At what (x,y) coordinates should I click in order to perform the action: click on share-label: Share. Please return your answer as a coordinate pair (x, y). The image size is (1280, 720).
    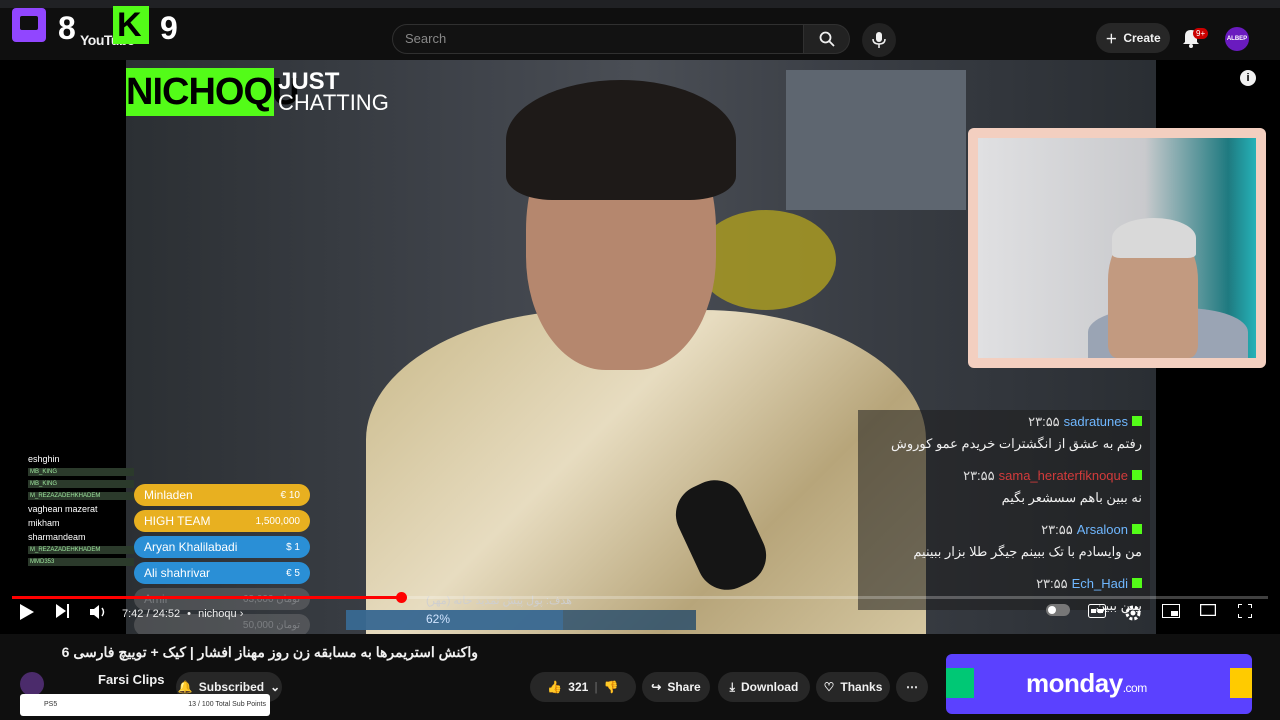
    Looking at the image, I should click on (684, 687).